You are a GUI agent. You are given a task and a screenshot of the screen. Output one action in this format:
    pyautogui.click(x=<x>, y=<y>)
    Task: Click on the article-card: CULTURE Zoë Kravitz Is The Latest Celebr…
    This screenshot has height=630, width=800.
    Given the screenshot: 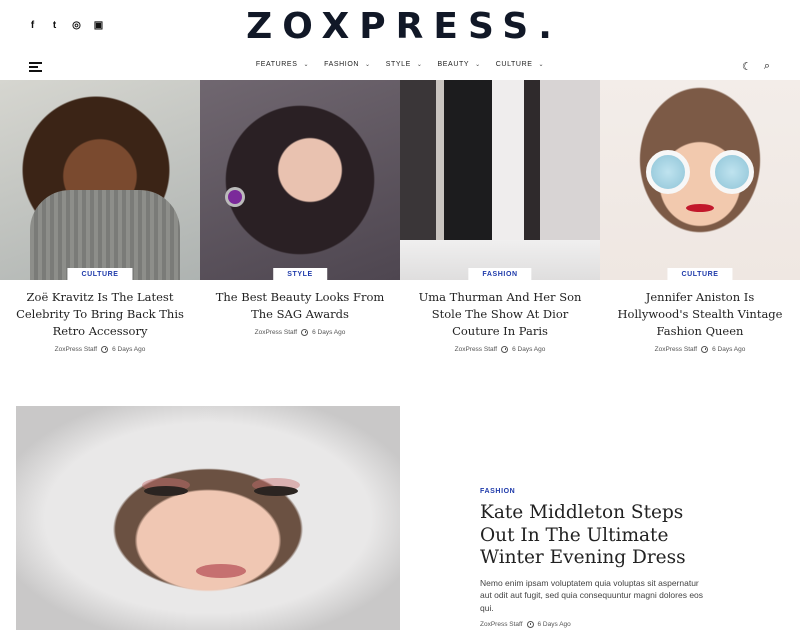 What is the action you would take?
    pyautogui.click(x=100, y=216)
    